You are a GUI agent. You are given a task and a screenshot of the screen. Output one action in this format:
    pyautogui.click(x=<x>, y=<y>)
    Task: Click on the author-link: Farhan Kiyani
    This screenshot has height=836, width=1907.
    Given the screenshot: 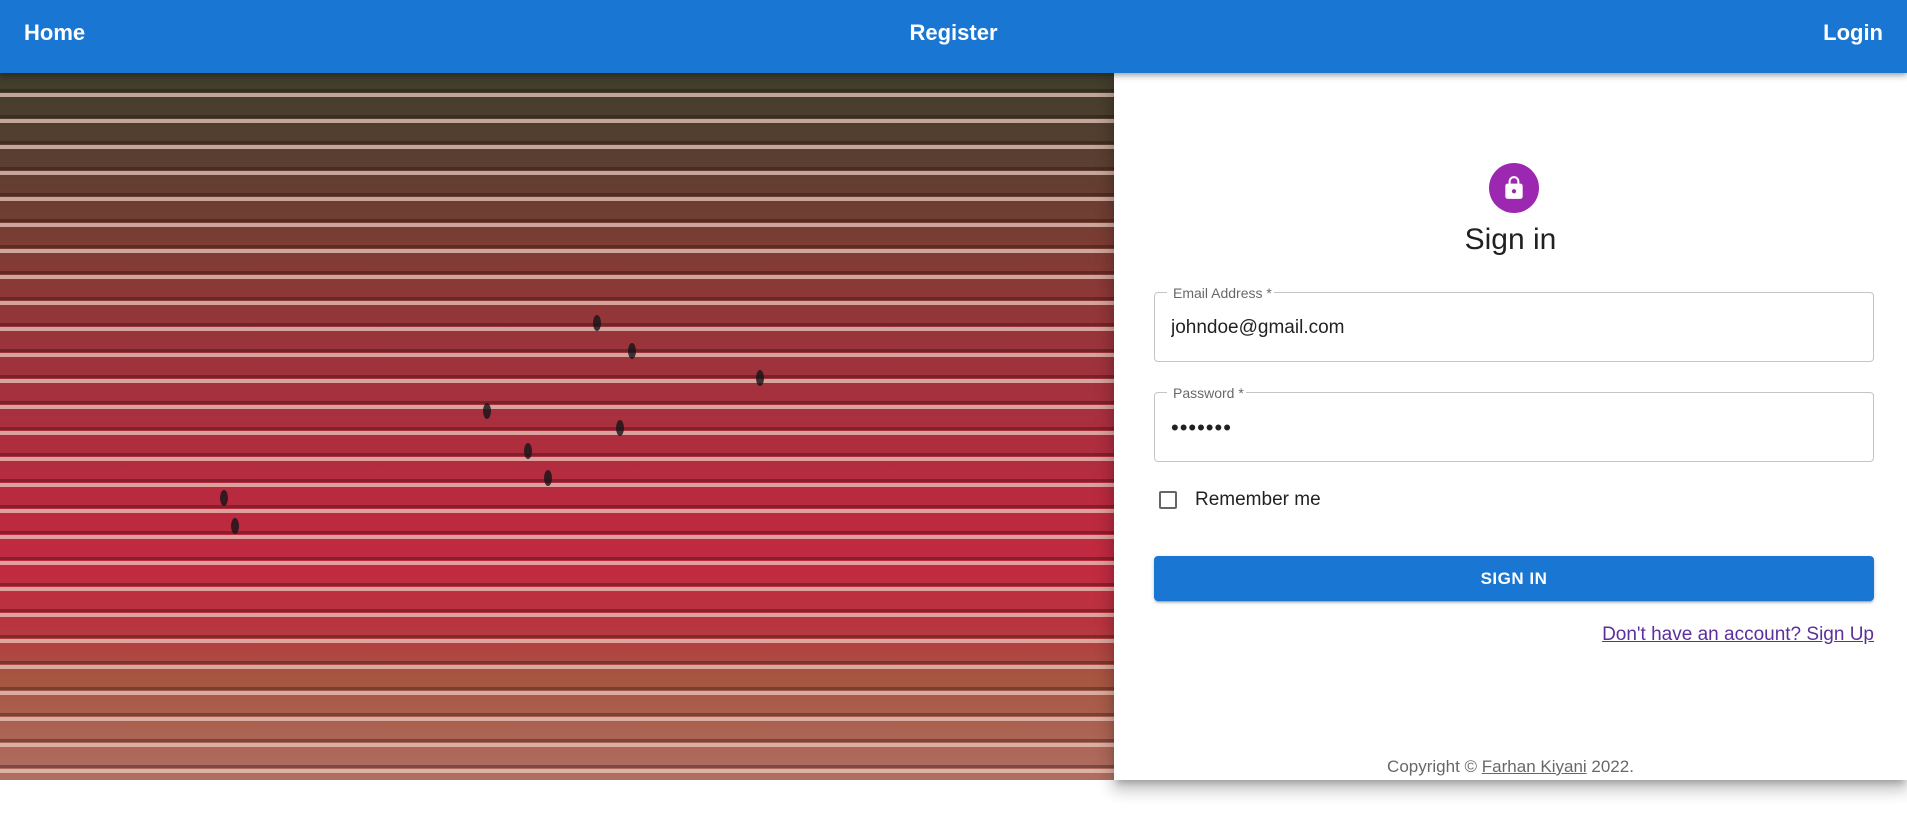 What is the action you would take?
    pyautogui.click(x=1534, y=766)
    